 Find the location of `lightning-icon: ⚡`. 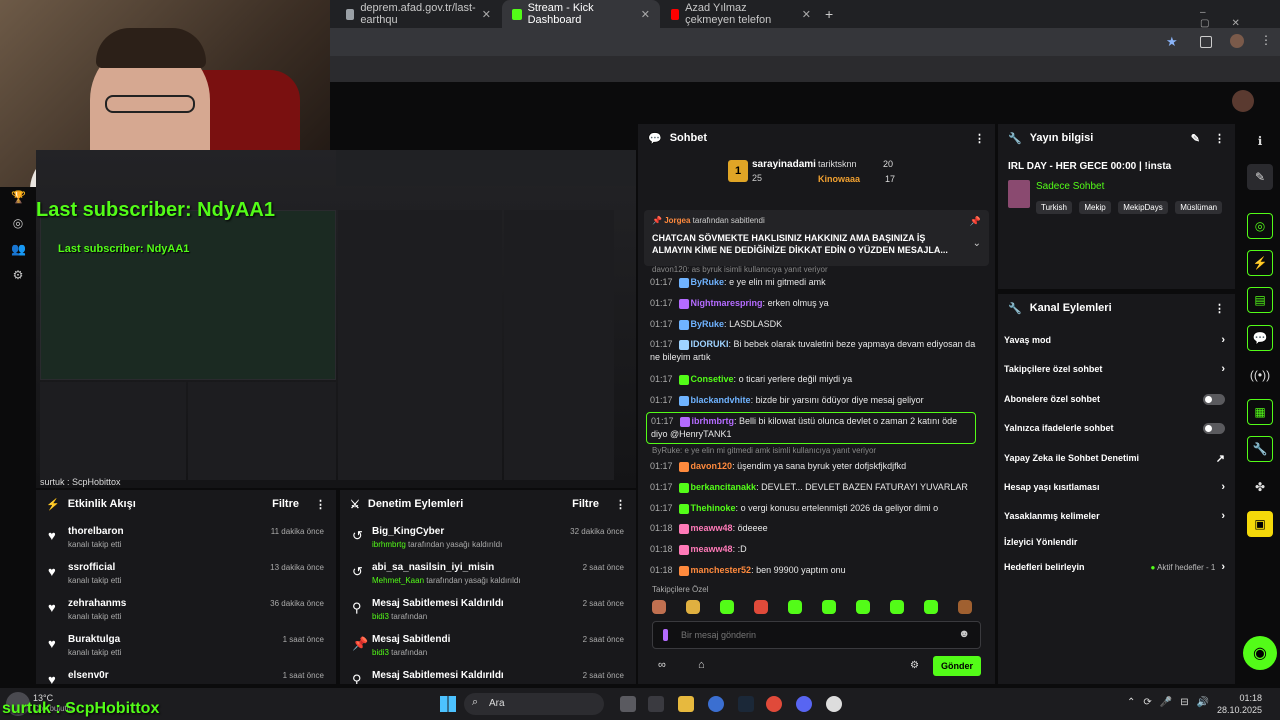

lightning-icon: ⚡ is located at coordinates (1260, 263).